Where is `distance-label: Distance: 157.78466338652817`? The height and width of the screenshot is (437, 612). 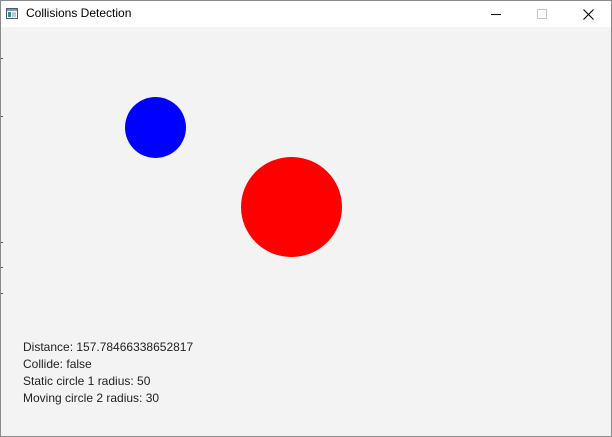
distance-label: Distance: 157.78466338652817 is located at coordinates (108, 347).